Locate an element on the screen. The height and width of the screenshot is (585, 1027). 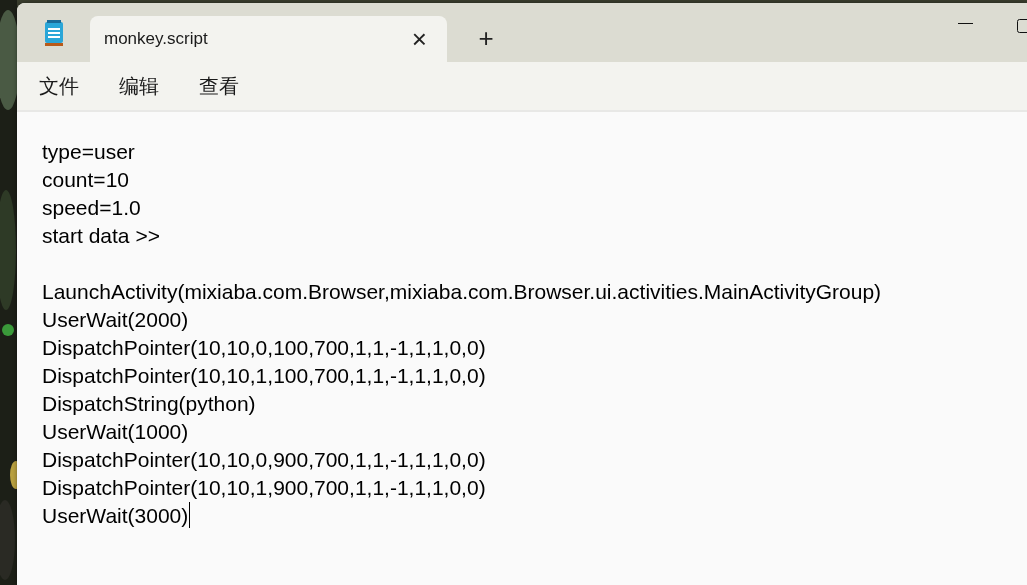
code-line: type=user is located at coordinates (88, 151).